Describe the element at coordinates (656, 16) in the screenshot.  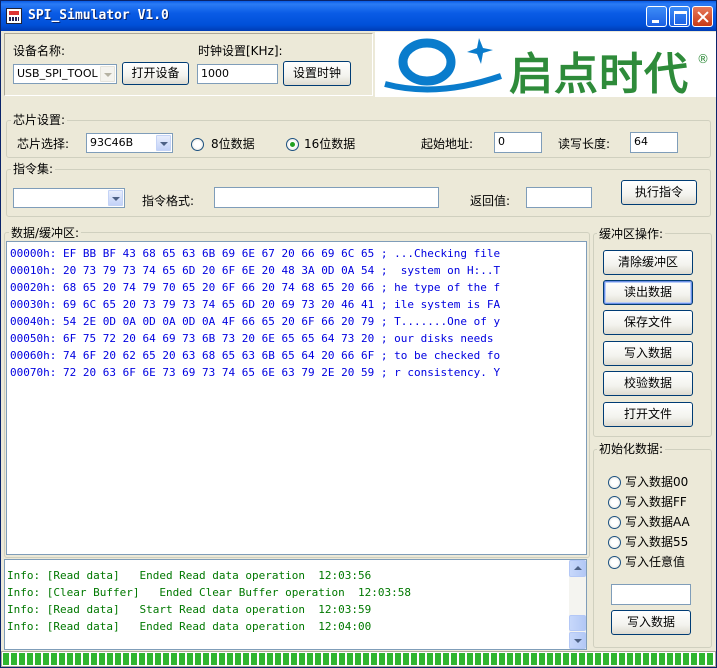
I see `minimize-button` at that location.